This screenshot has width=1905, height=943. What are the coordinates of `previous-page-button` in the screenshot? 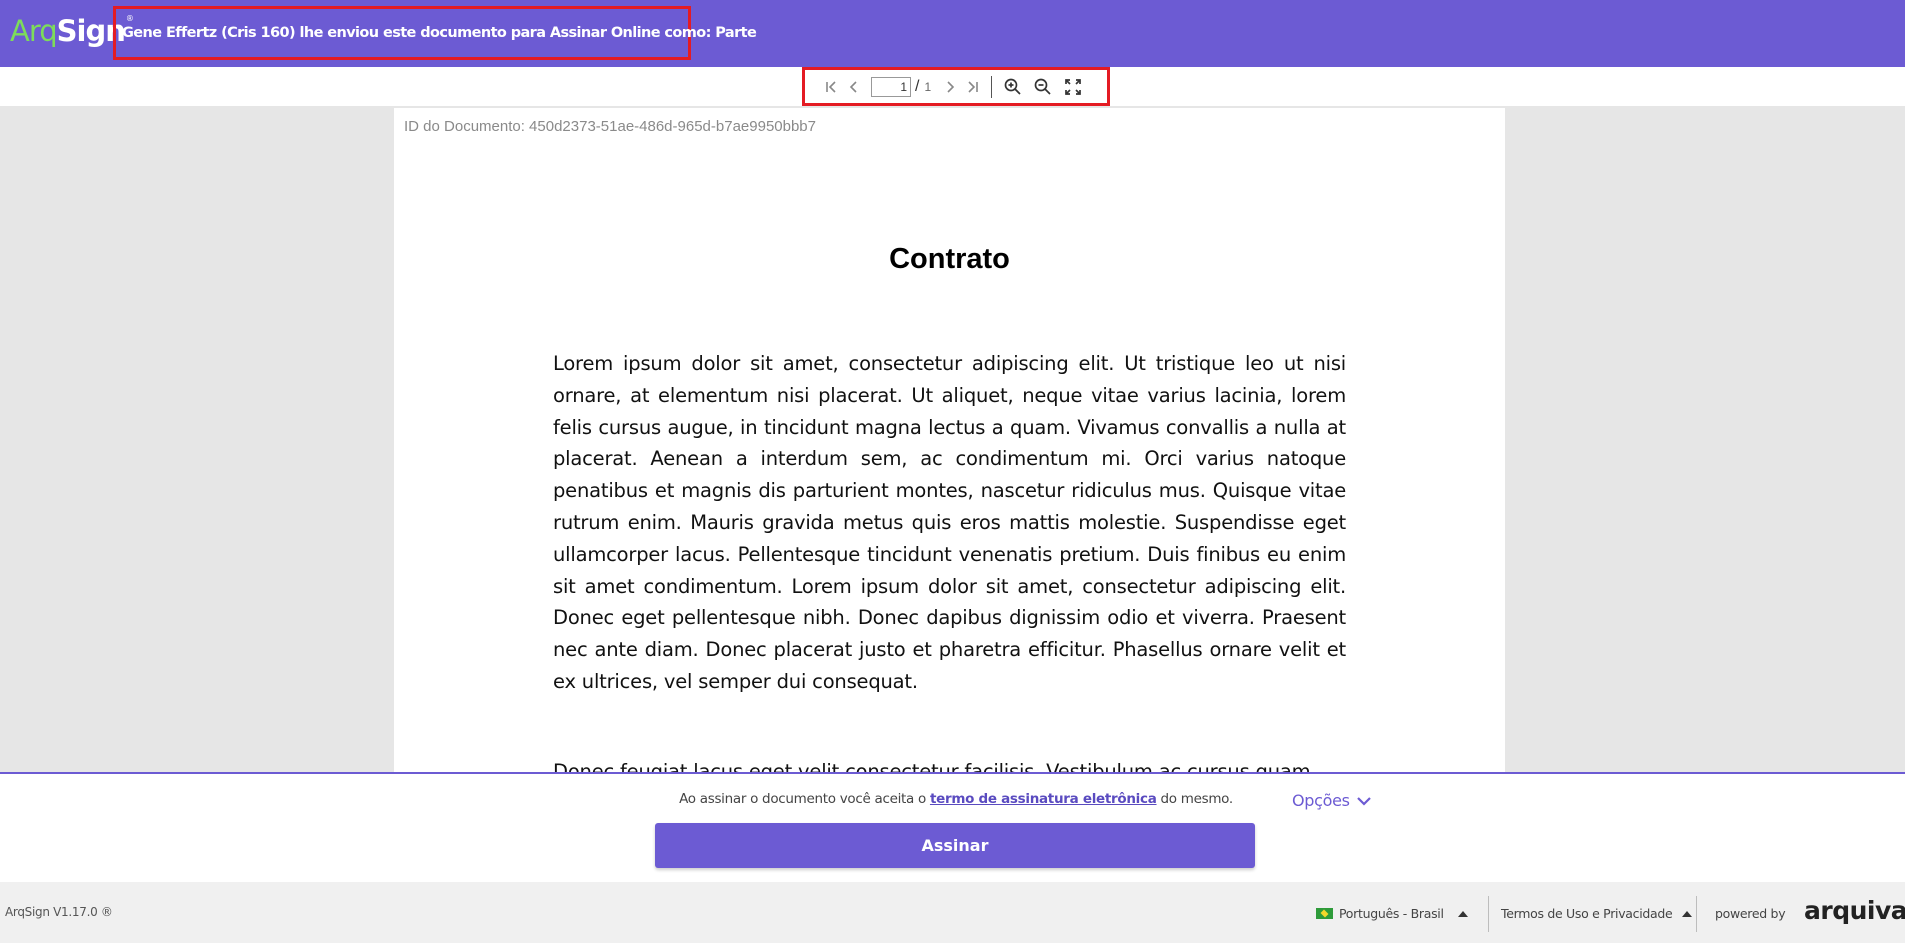 It's located at (854, 87).